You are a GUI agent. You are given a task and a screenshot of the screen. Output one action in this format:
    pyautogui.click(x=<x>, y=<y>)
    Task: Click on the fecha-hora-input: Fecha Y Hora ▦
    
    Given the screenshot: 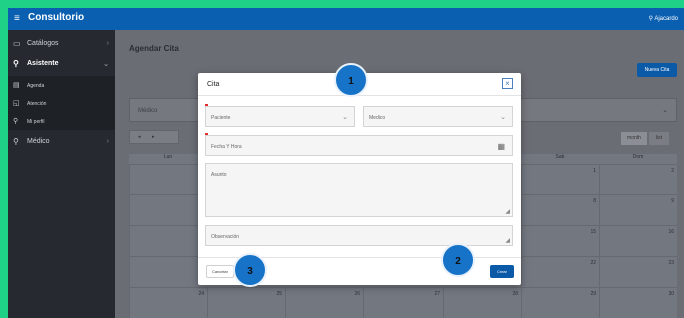 What is the action you would take?
    pyautogui.click(x=359, y=145)
    